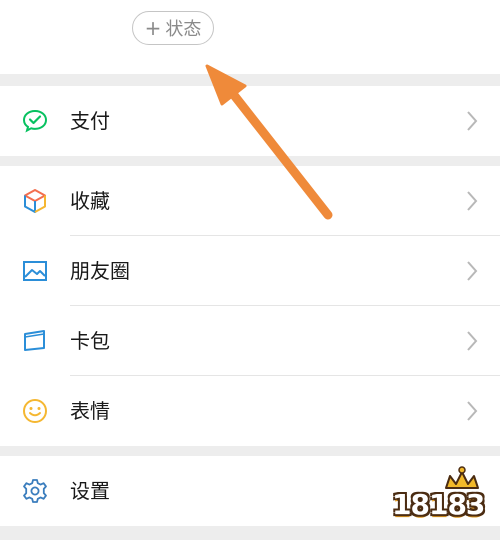 The image size is (500, 540). I want to click on status-button: + 状态, so click(173, 28).